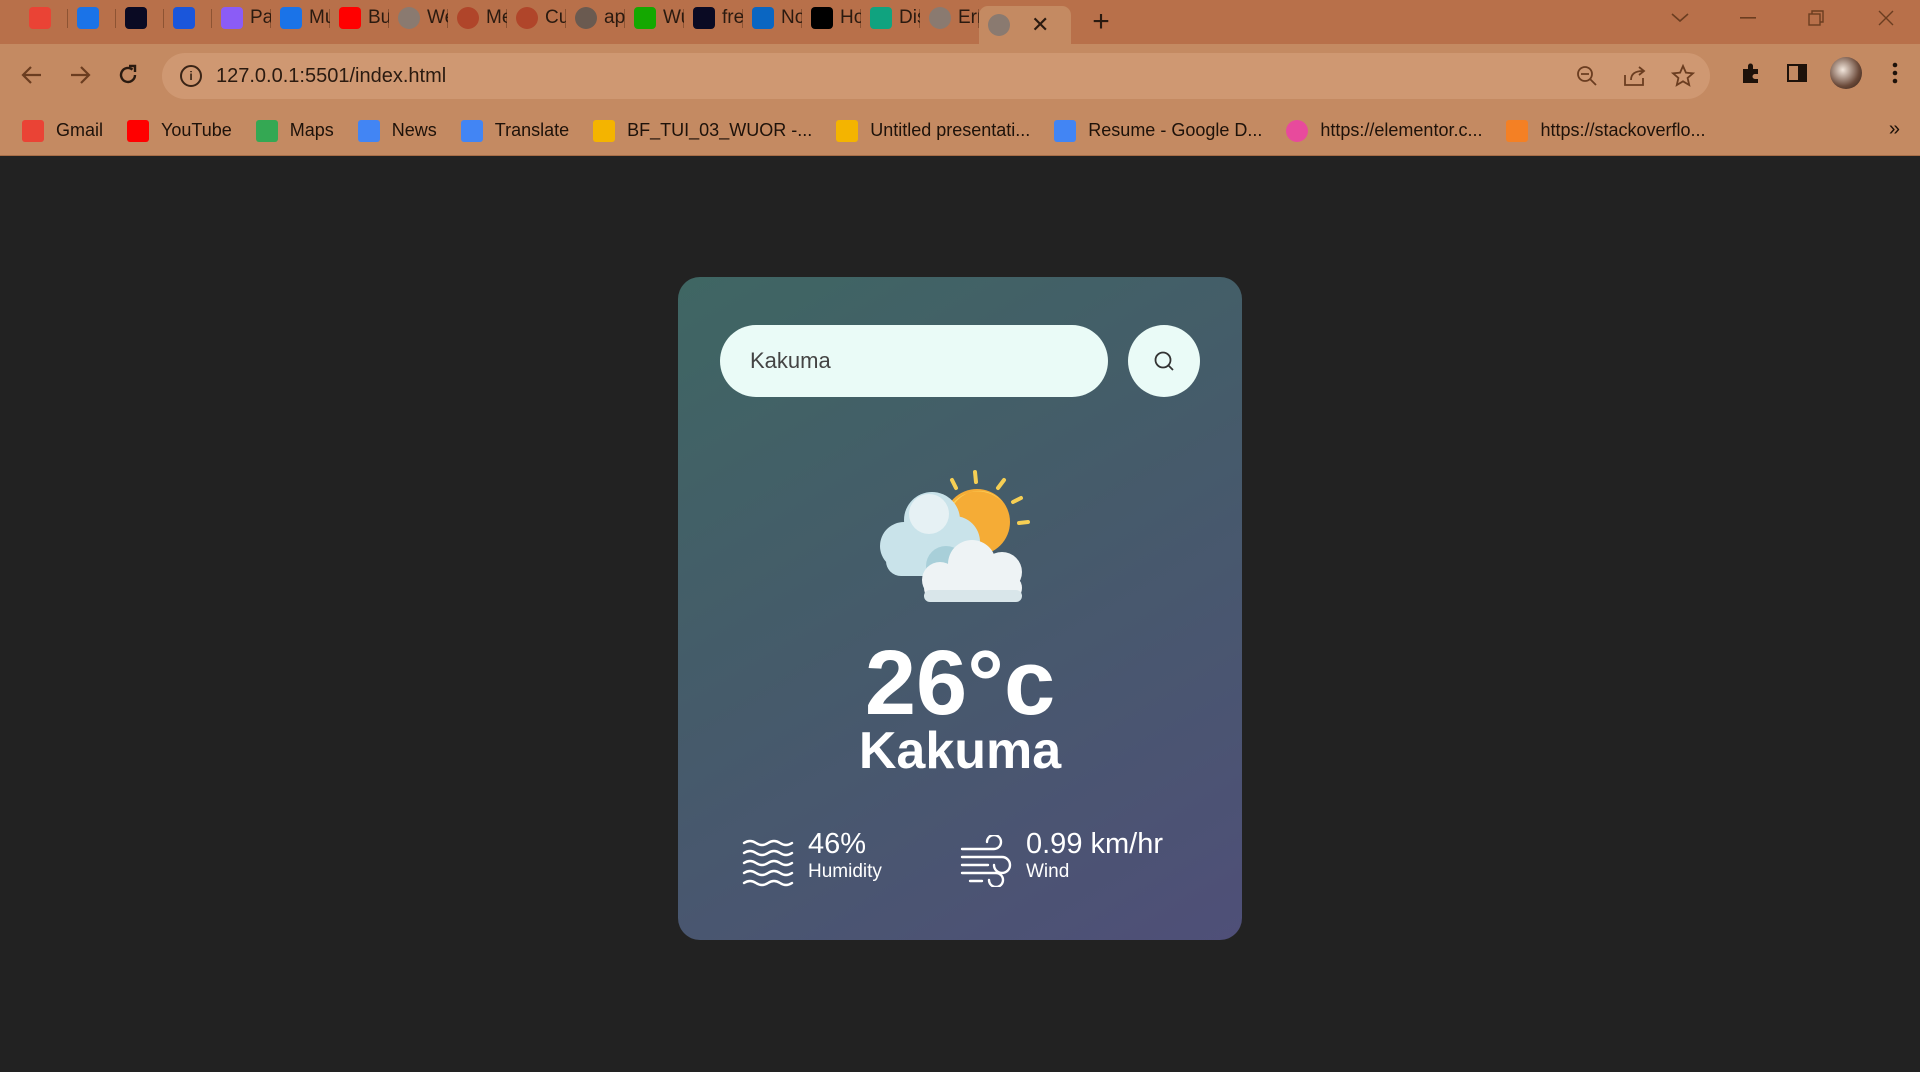 The height and width of the screenshot is (1072, 1920). I want to click on bookmark-label: News, so click(414, 130).